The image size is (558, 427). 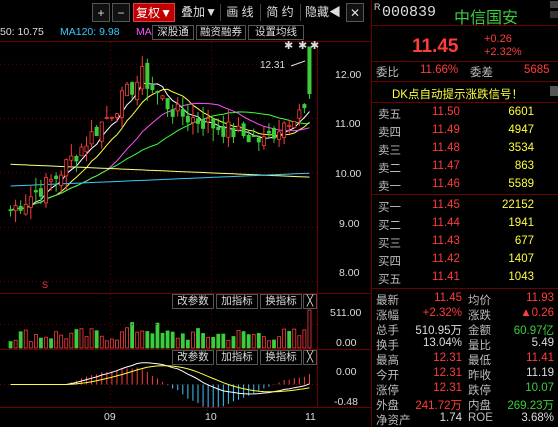 I want to click on bid-price: 11.41, so click(x=446, y=277).